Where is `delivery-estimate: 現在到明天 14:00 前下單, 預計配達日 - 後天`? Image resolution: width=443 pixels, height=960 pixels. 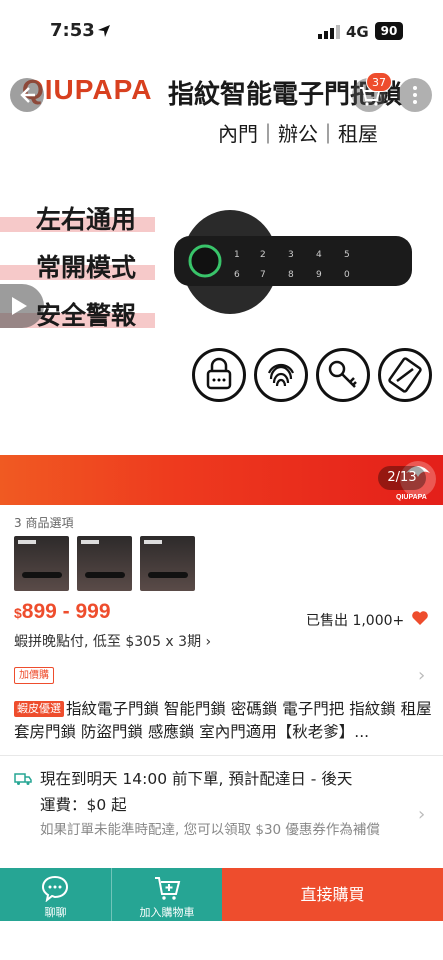 delivery-estimate: 現在到明天 14:00 前下單, 預計配達日 - 後天 is located at coordinates (196, 779).